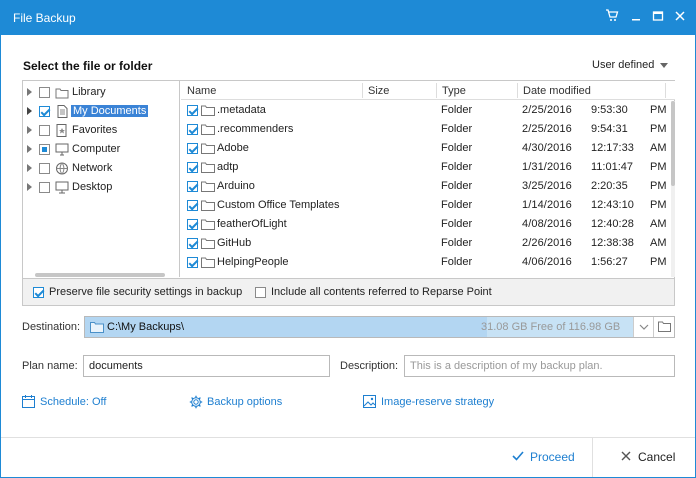 This screenshot has width=696, height=478. I want to click on proceed-button-label: Proceed, so click(552, 457).